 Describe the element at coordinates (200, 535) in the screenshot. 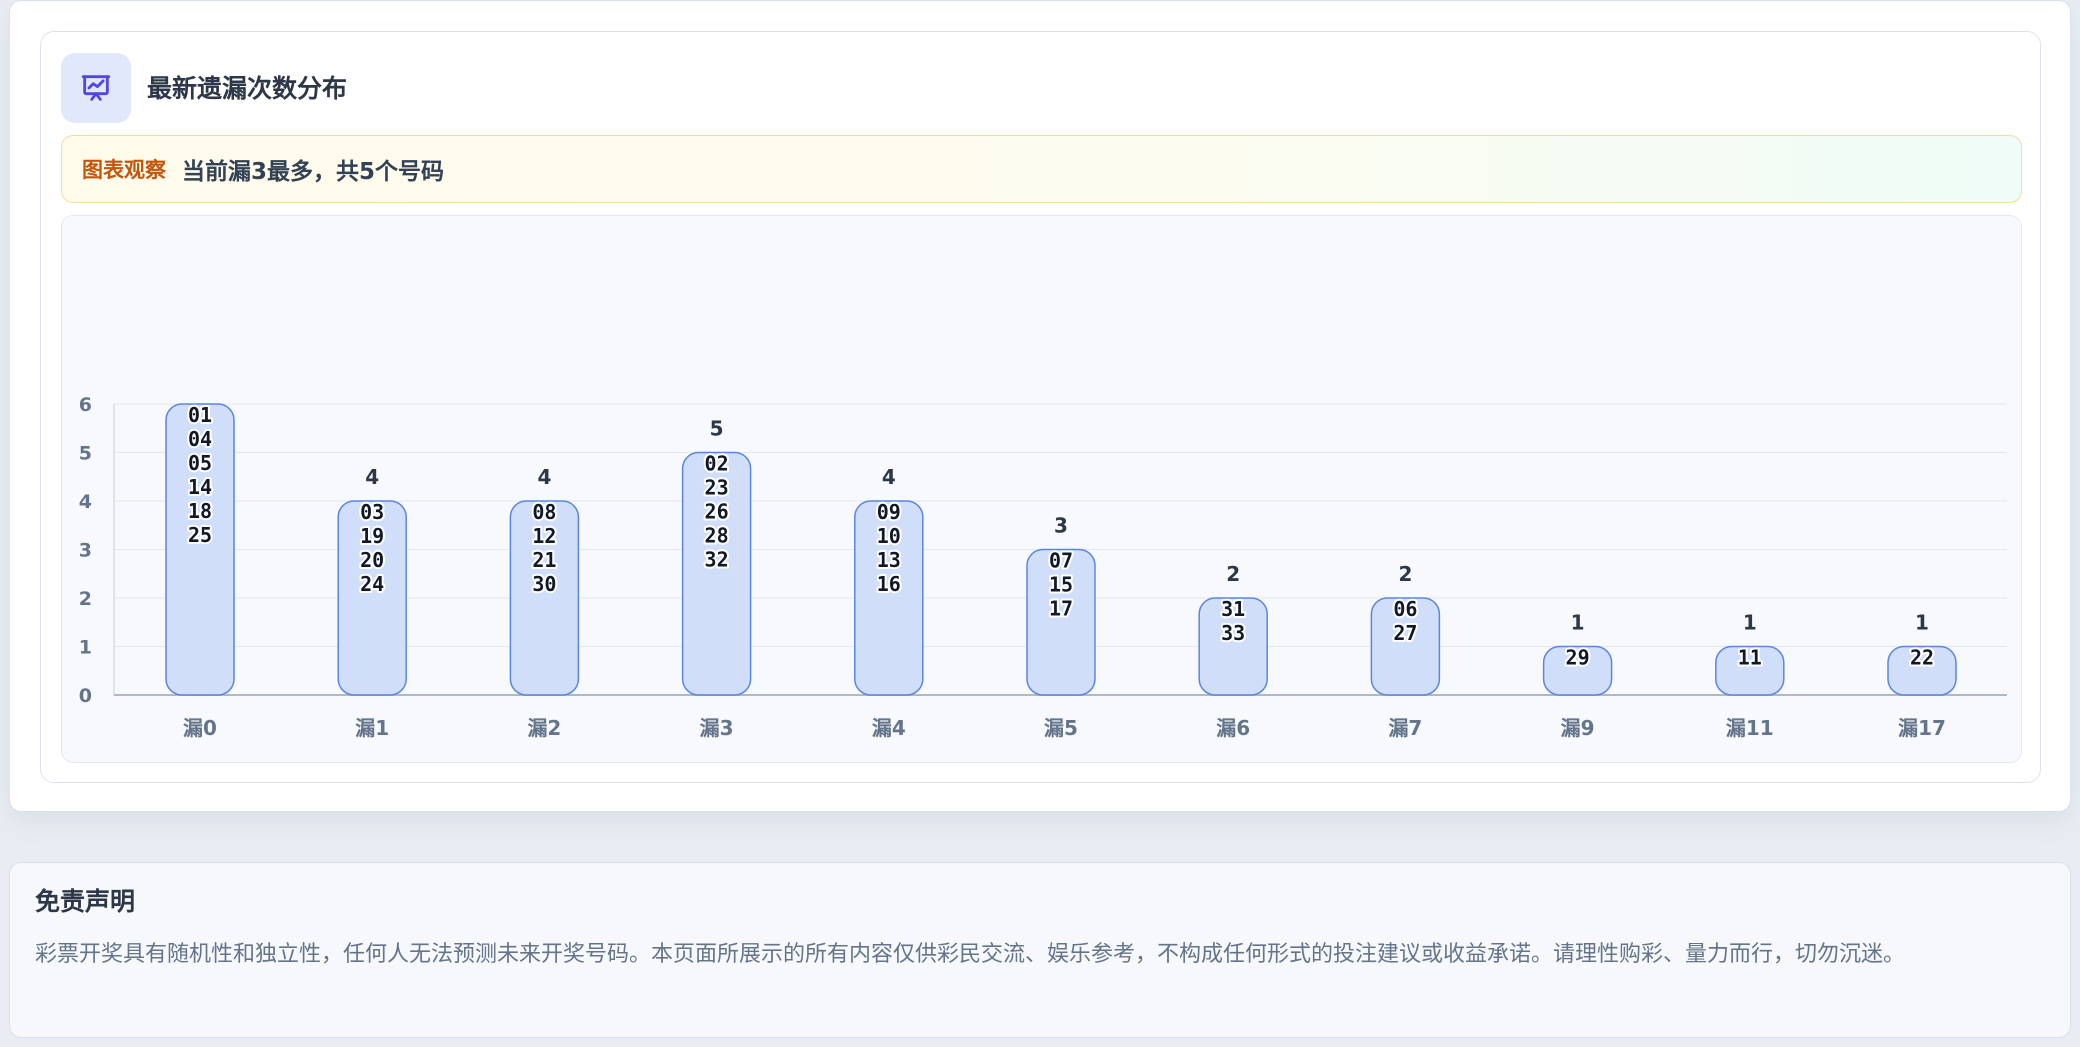

I see `bar-number-label: 25` at that location.